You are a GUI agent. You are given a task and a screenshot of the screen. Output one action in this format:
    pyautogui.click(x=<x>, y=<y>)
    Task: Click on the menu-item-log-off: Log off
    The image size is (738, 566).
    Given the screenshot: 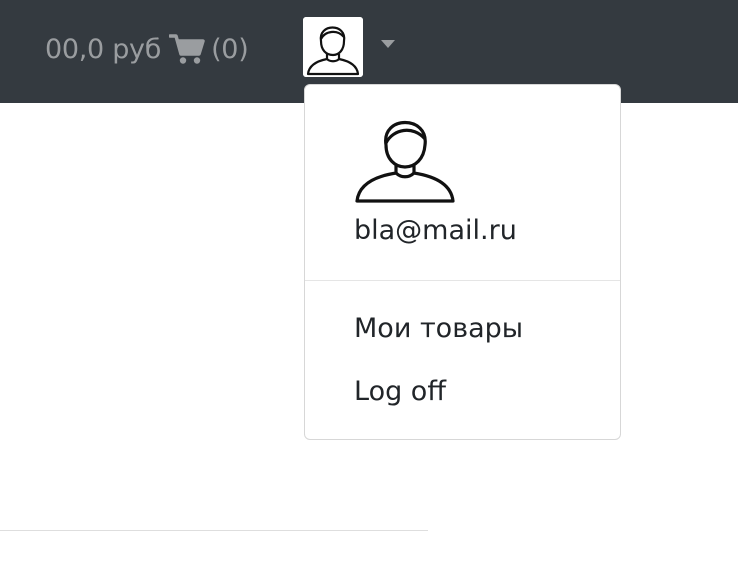 What is the action you would take?
    pyautogui.click(x=400, y=391)
    